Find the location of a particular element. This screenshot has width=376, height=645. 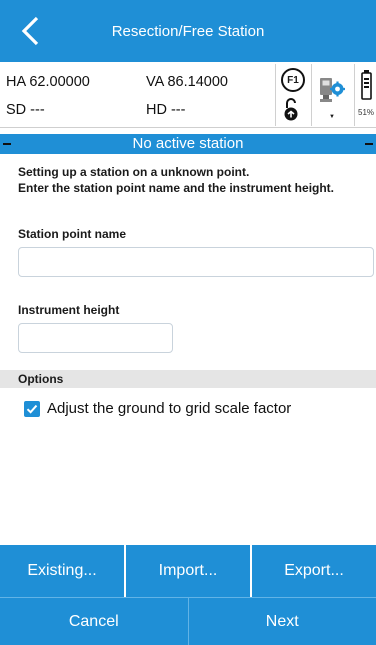

station-point-name-label: Station point name is located at coordinates (72, 234).